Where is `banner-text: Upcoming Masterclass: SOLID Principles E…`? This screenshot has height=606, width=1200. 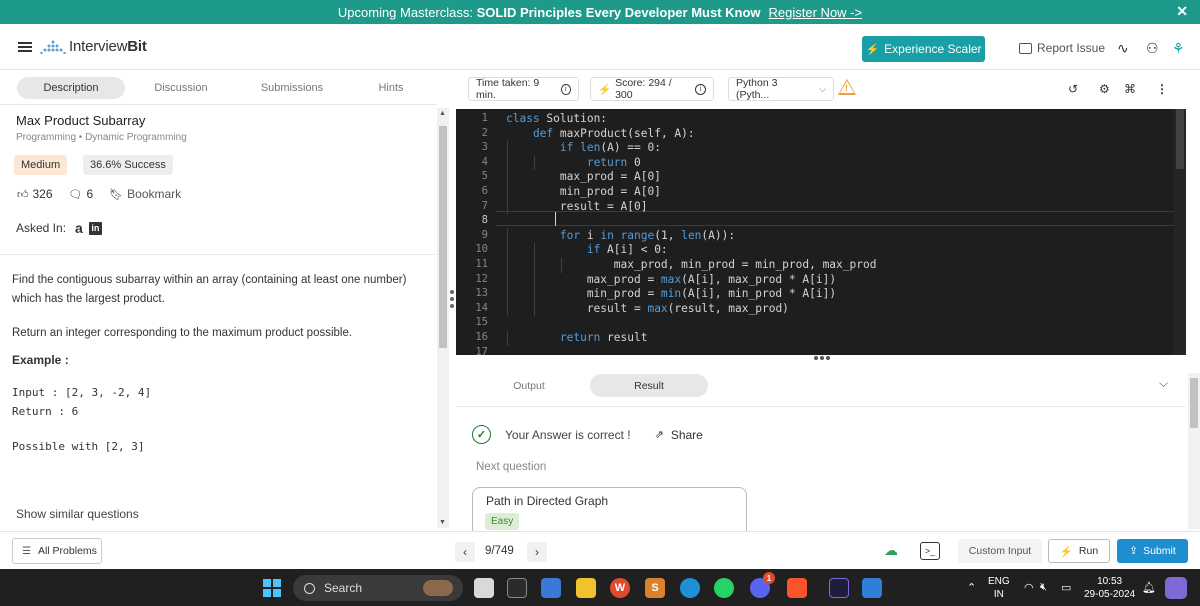 banner-text: Upcoming Masterclass: SOLID Principles E… is located at coordinates (549, 12).